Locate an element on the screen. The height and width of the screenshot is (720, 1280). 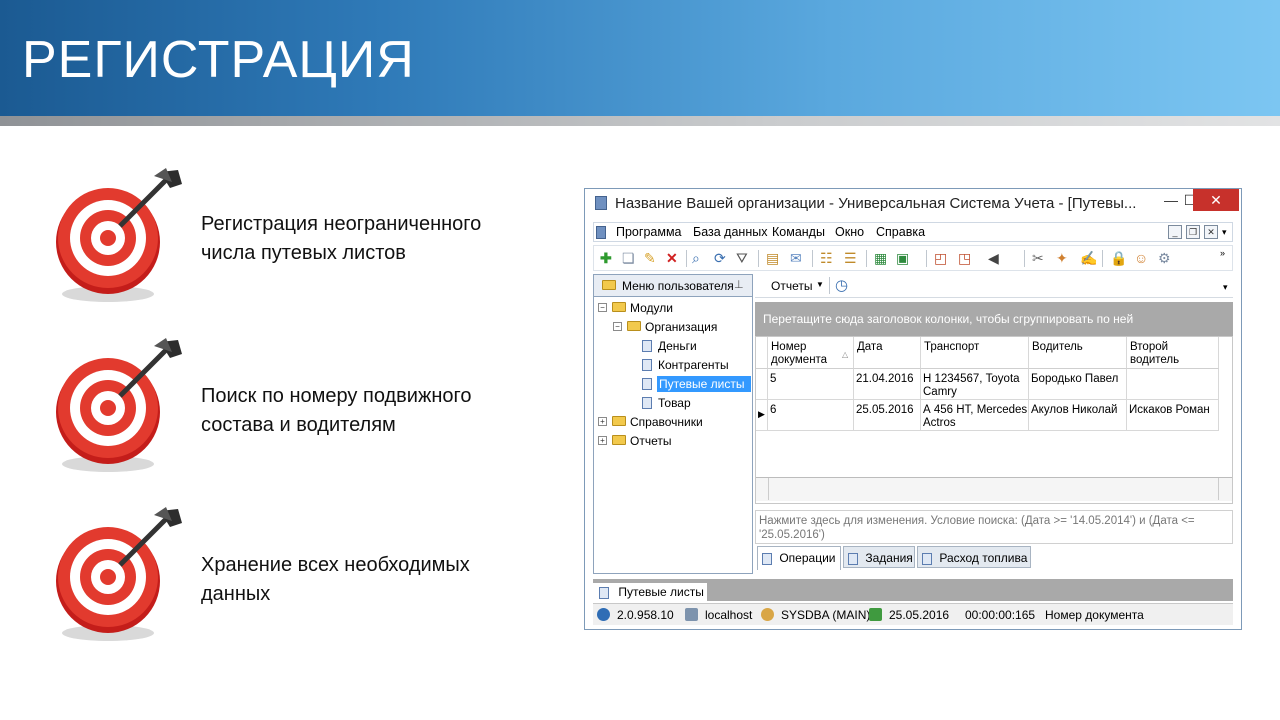
tab-operations: Операции is located at coordinates (799, 558).